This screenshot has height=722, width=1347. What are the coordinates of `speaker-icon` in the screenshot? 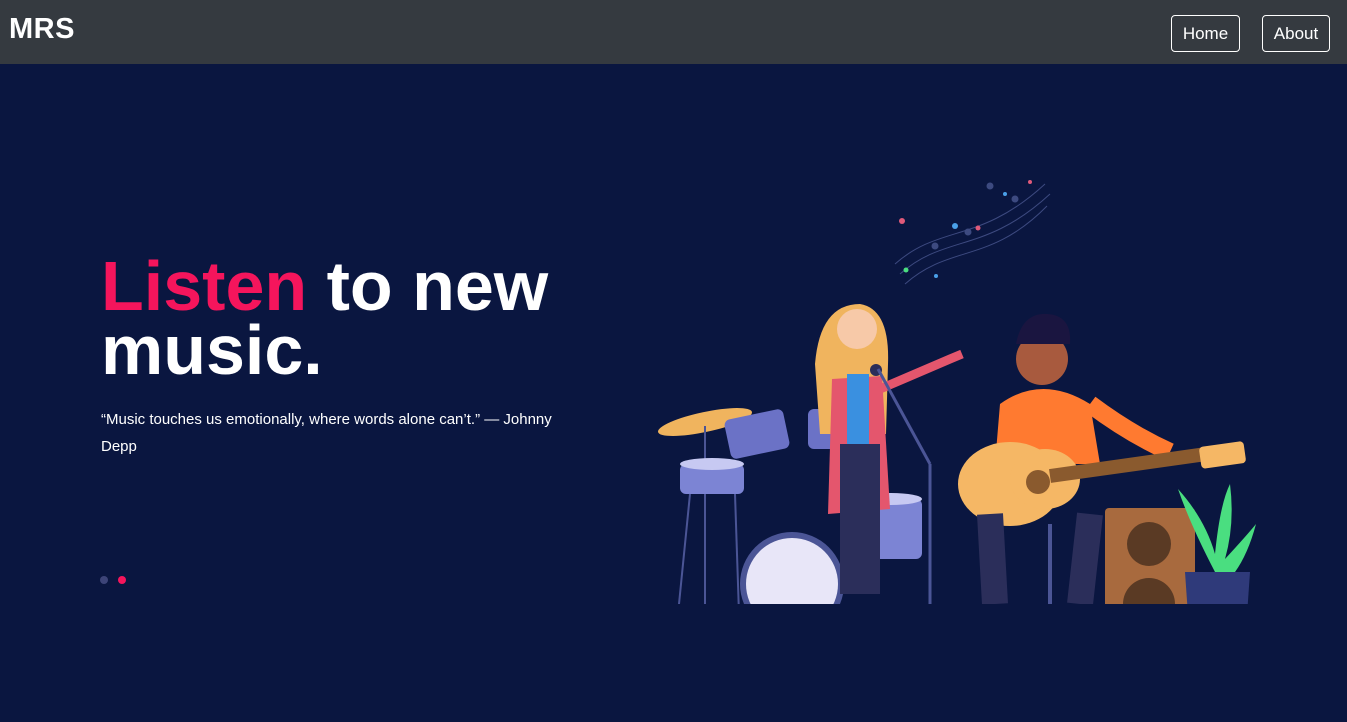 It's located at (1150, 556).